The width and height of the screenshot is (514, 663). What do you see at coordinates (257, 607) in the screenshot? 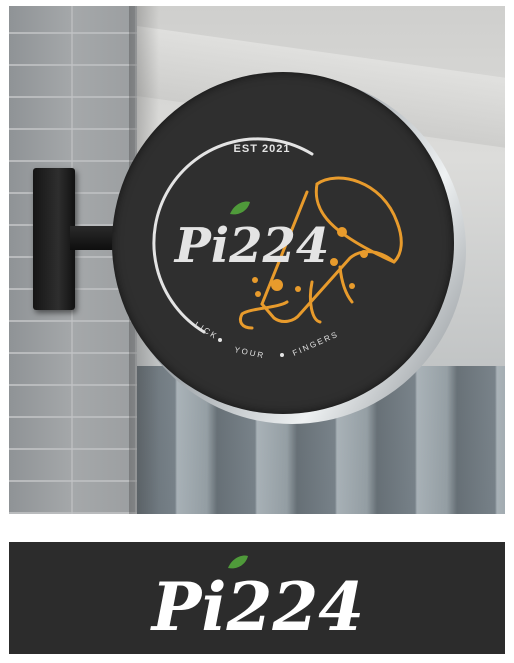
I see `panel-brand-name: Pi224` at bounding box center [257, 607].